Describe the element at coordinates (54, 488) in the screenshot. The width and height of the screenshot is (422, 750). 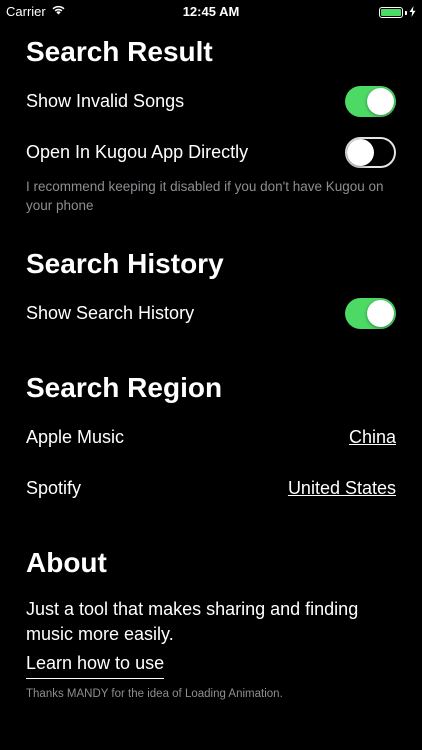
I see `spotify-label: Spotify` at that location.